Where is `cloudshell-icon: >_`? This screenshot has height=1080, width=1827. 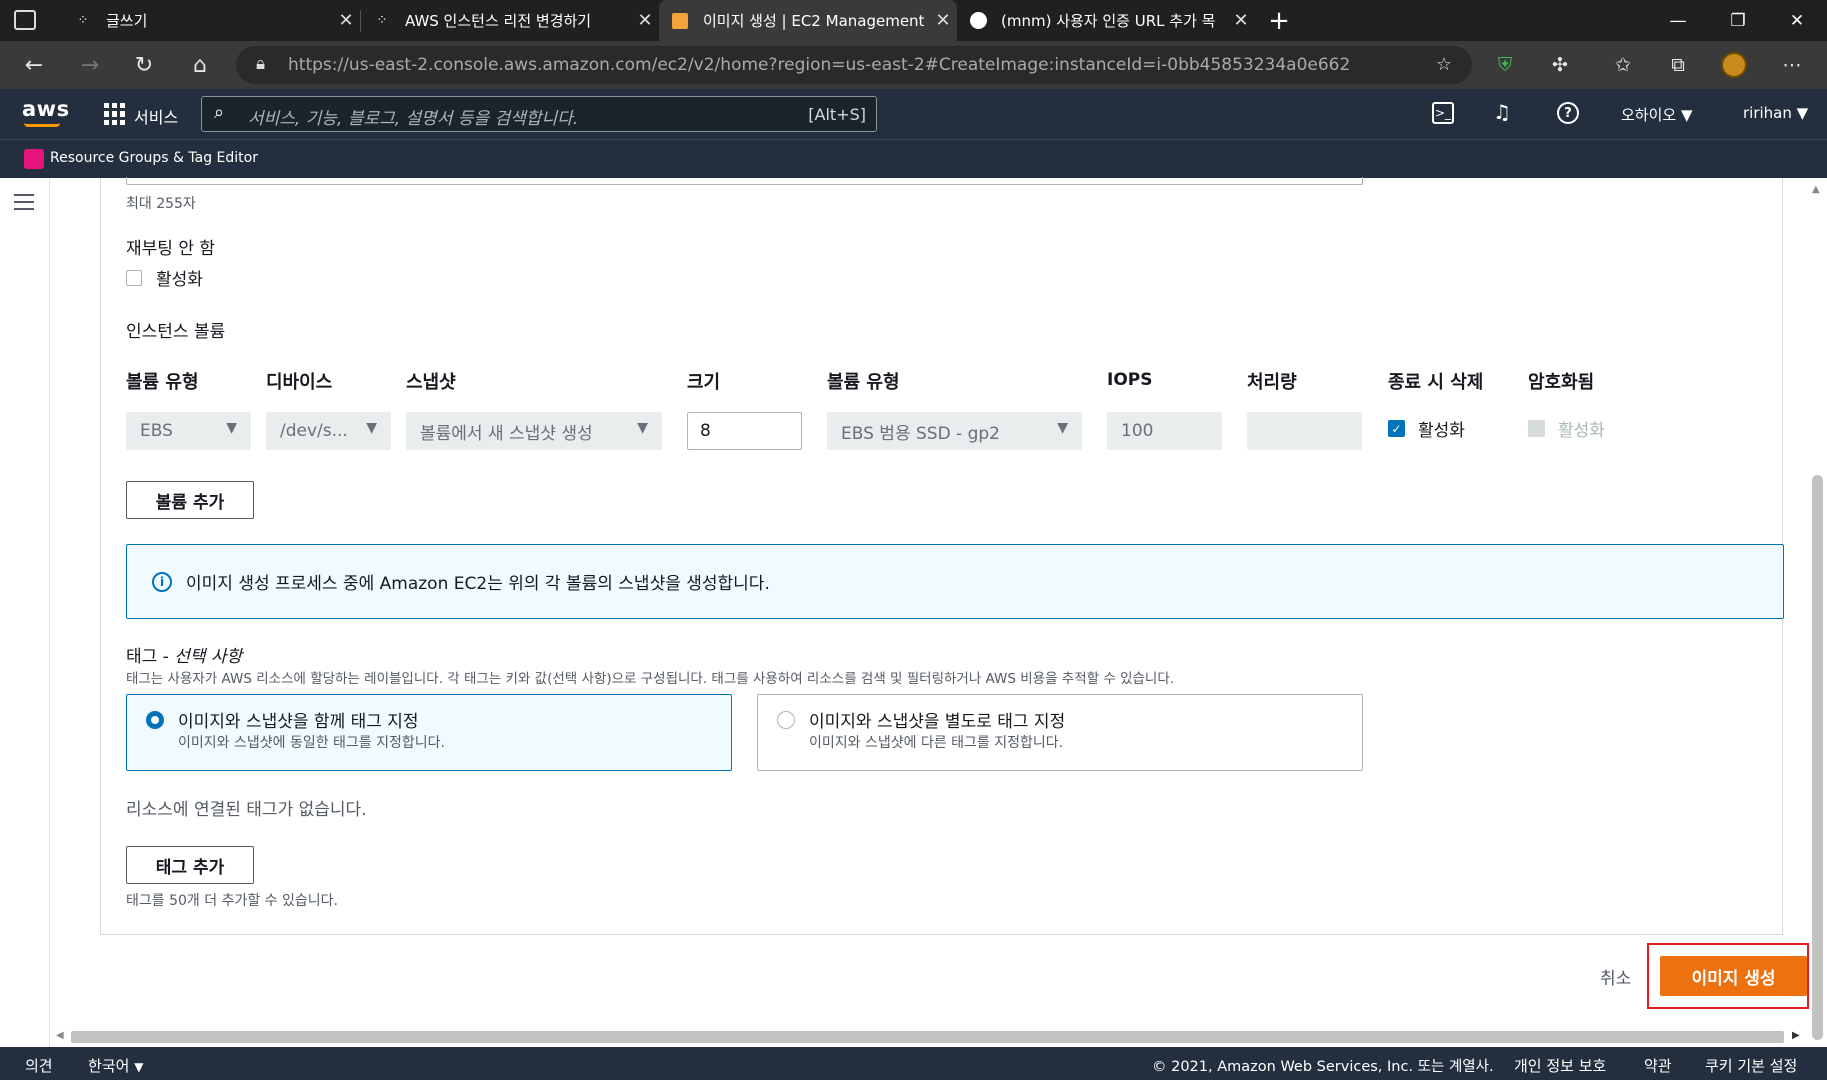 cloudshell-icon: >_ is located at coordinates (1443, 113).